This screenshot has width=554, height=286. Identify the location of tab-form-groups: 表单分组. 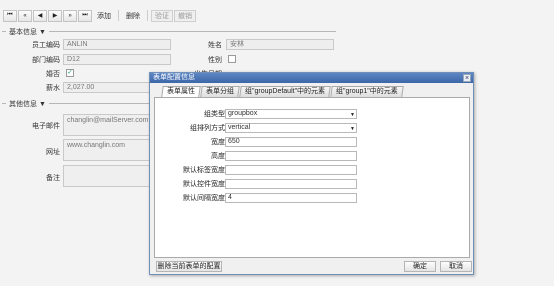
(220, 91).